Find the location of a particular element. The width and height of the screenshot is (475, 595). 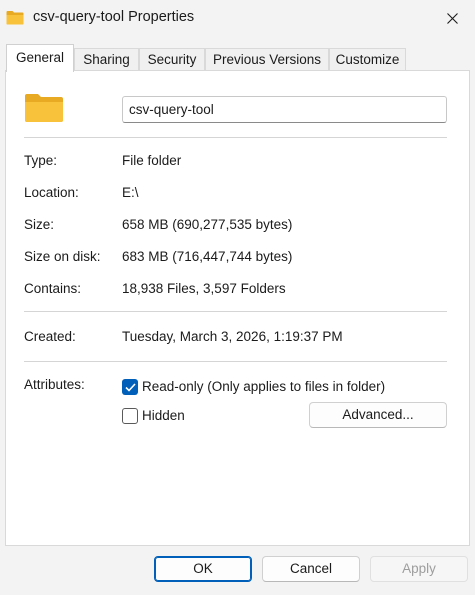

close-icon is located at coordinates (452, 18).